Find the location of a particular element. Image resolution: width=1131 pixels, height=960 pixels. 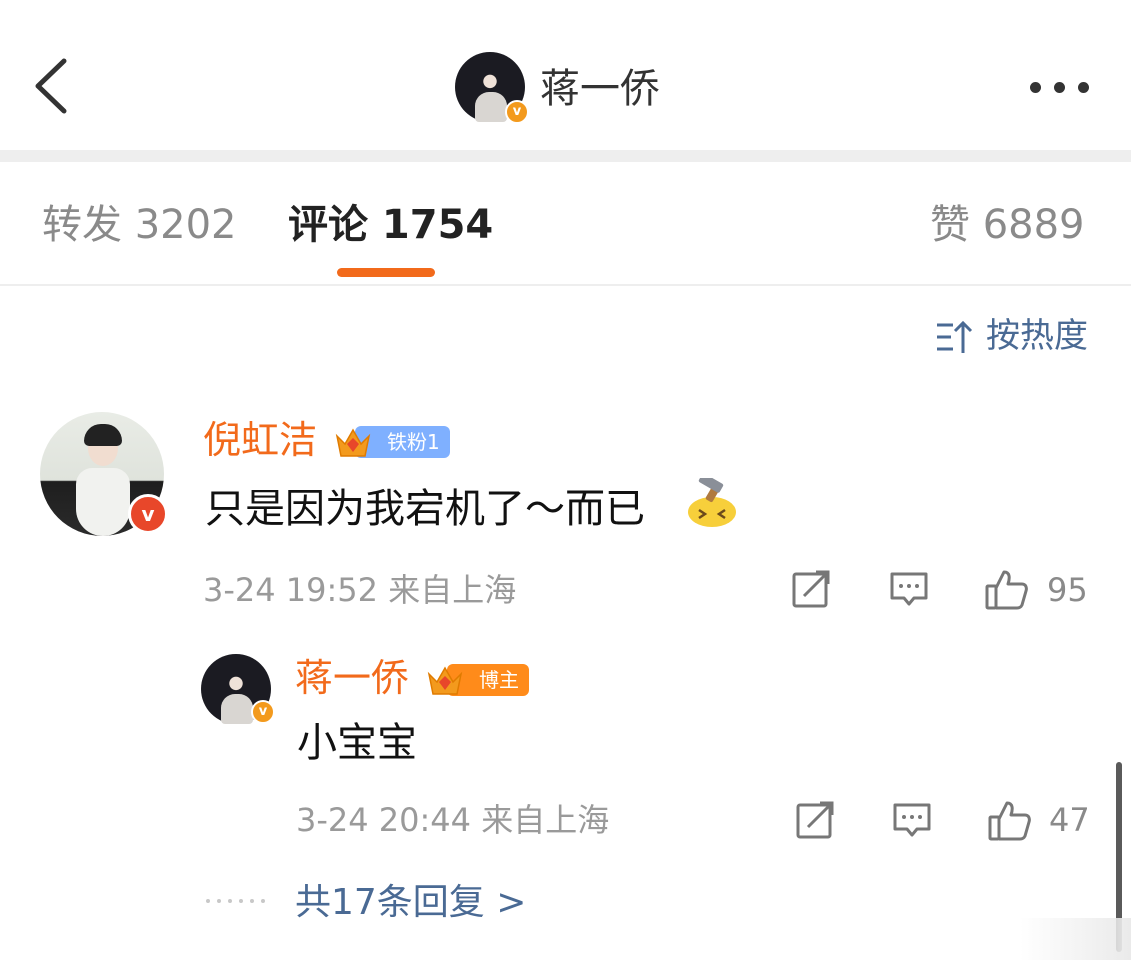

like-count: 47 is located at coordinates (1069, 820).